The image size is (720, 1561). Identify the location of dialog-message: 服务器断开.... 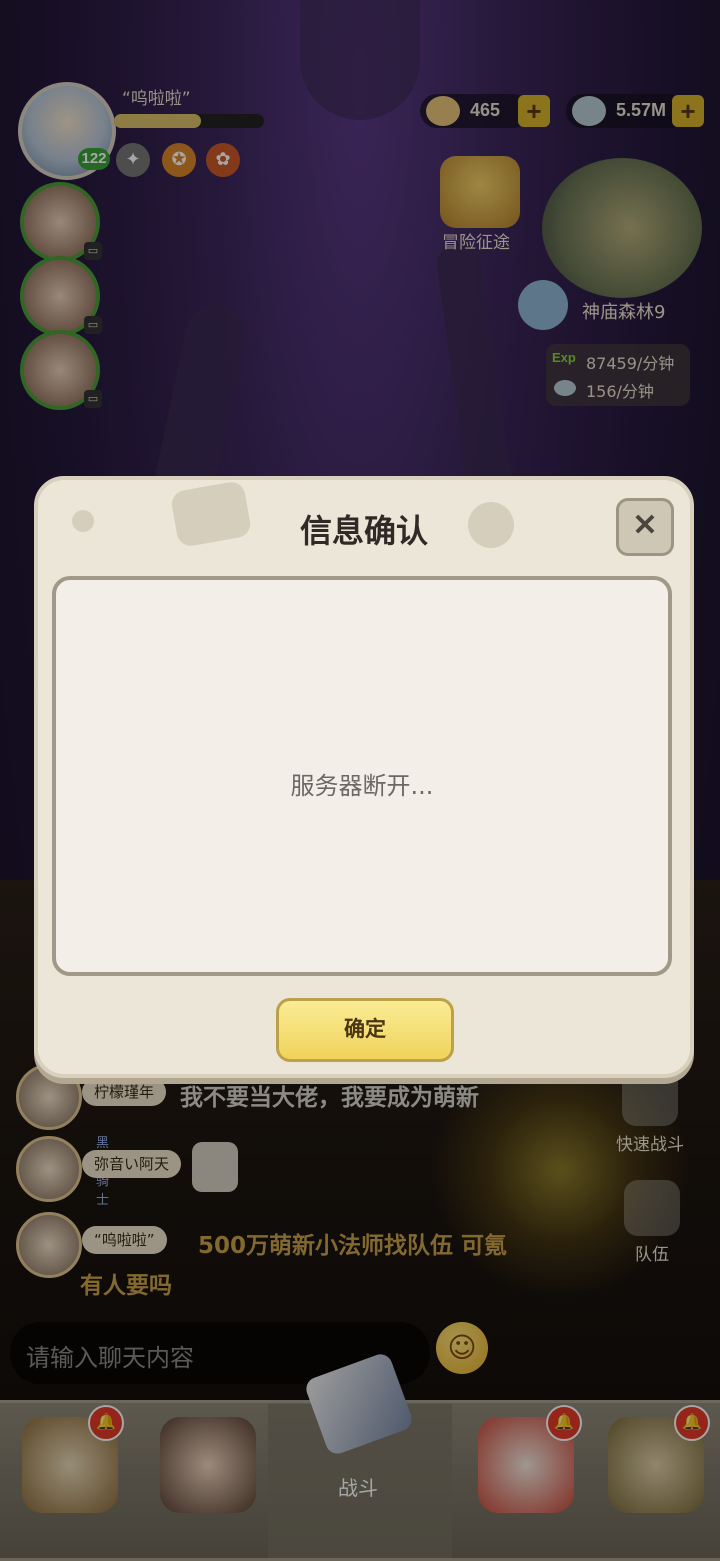
(362, 786).